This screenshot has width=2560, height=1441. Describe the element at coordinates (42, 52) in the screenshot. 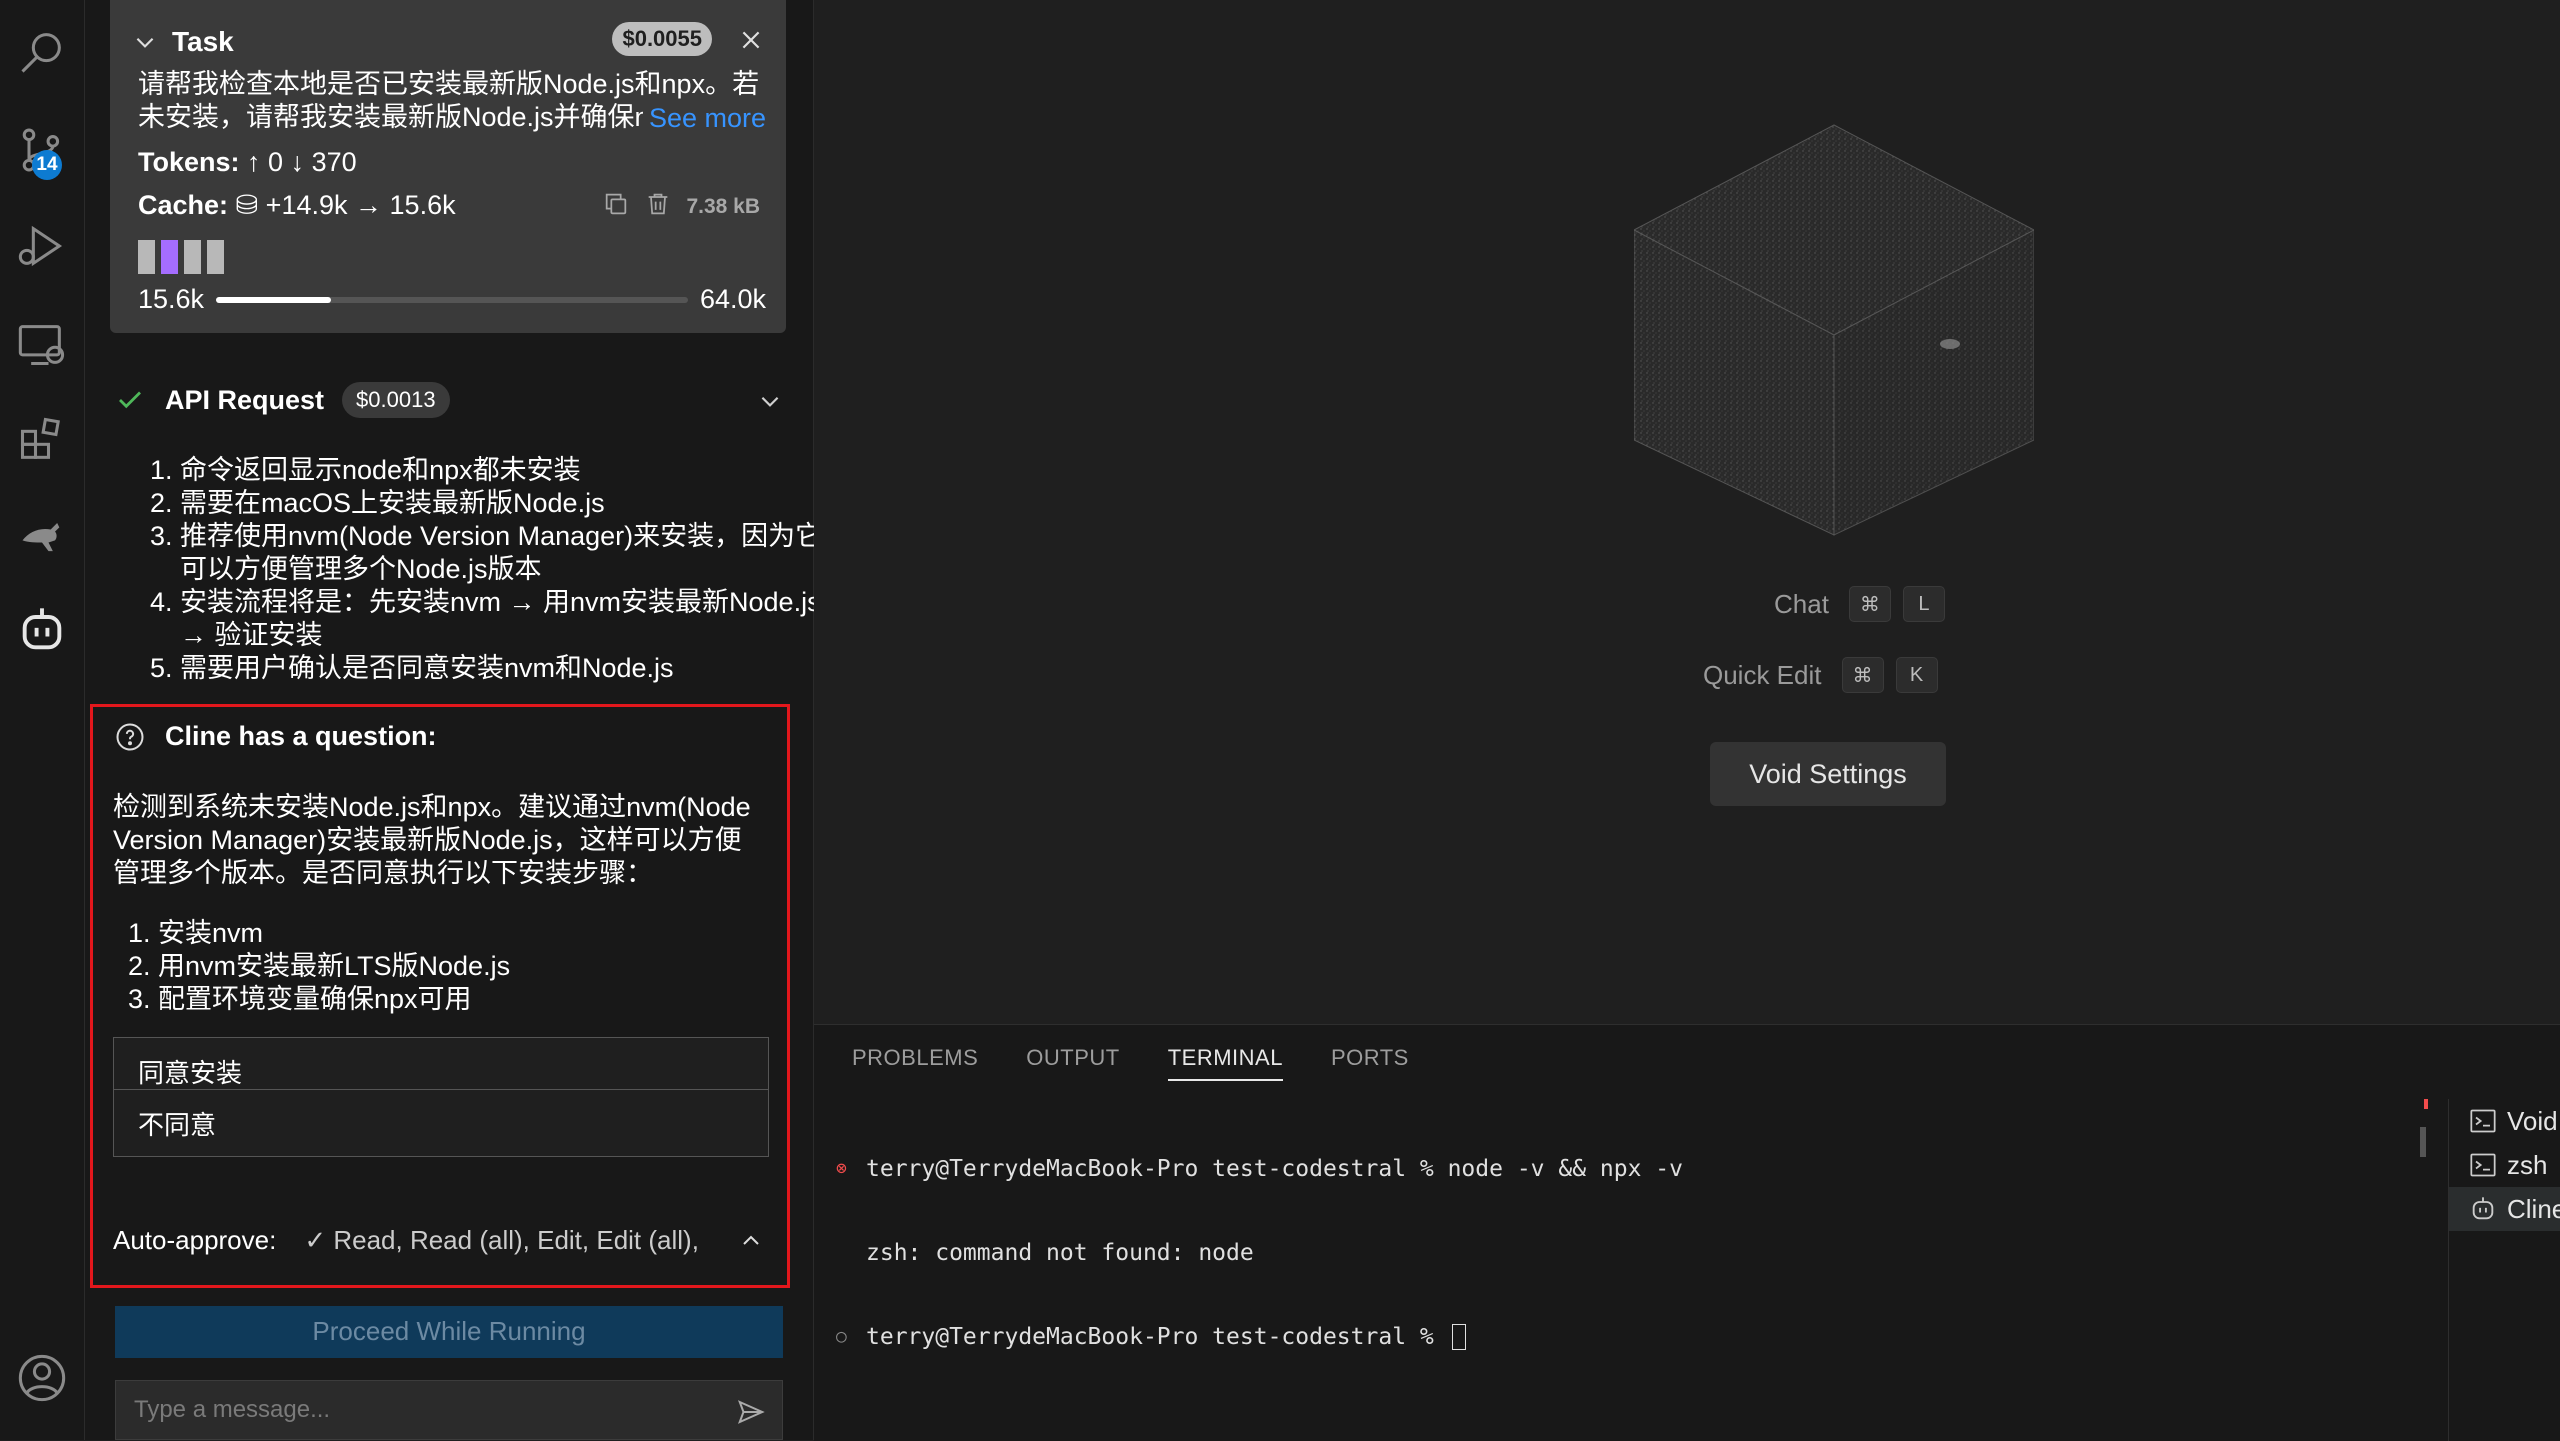

I see `search-icon` at that location.